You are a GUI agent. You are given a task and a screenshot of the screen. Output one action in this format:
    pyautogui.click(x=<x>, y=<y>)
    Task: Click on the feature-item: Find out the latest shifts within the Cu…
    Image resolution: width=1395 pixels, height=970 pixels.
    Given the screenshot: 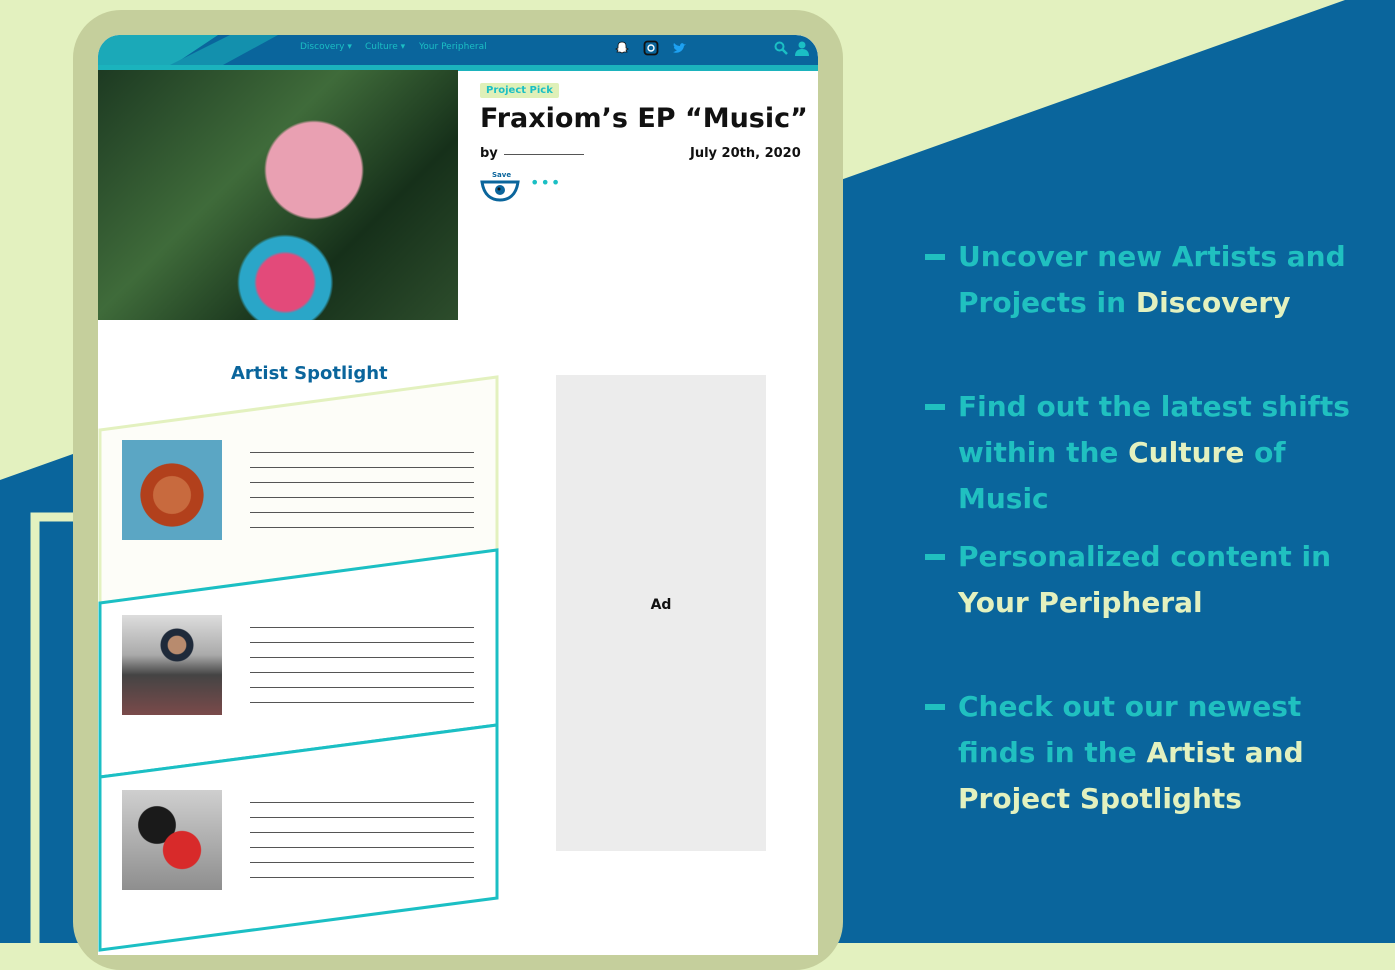 What is the action you would take?
    pyautogui.click(x=1145, y=453)
    